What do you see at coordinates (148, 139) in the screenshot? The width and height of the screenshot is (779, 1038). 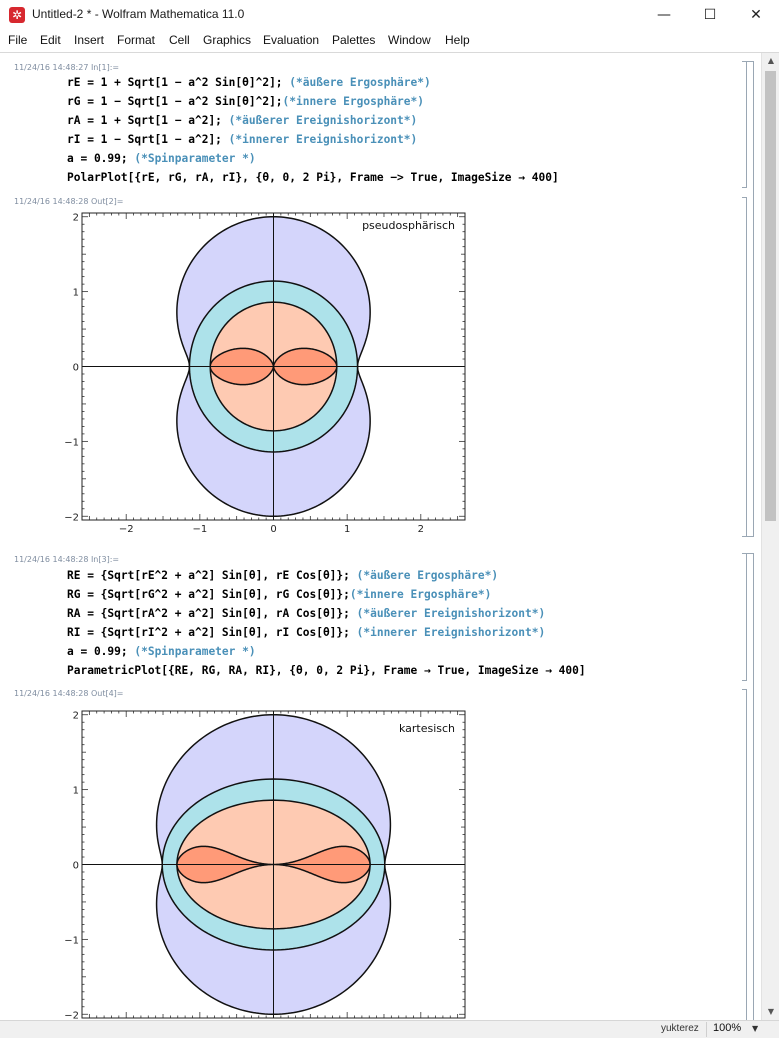 I see `code-text: rI = 1 − Sqrt[1 − a^2];` at bounding box center [148, 139].